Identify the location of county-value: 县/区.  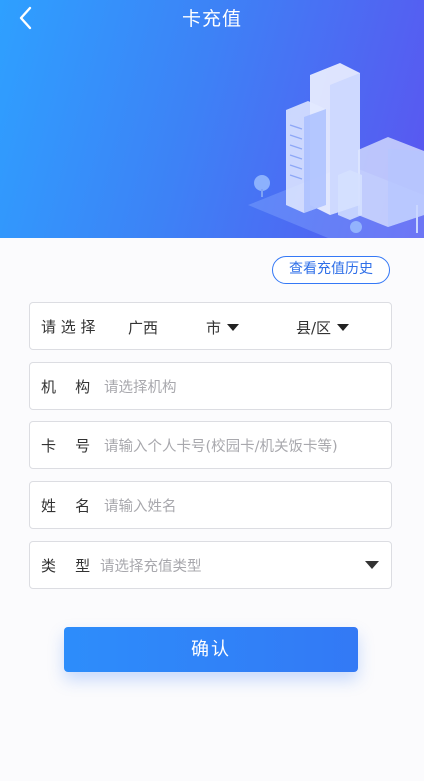
(314, 328).